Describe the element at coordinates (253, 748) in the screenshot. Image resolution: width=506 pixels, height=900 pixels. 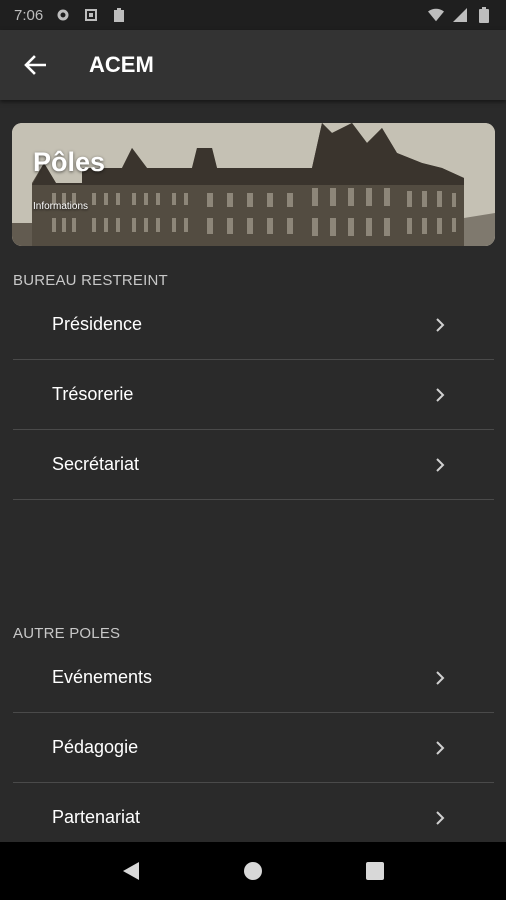
I see `list-item-pedagogie: Pédagogie` at that location.